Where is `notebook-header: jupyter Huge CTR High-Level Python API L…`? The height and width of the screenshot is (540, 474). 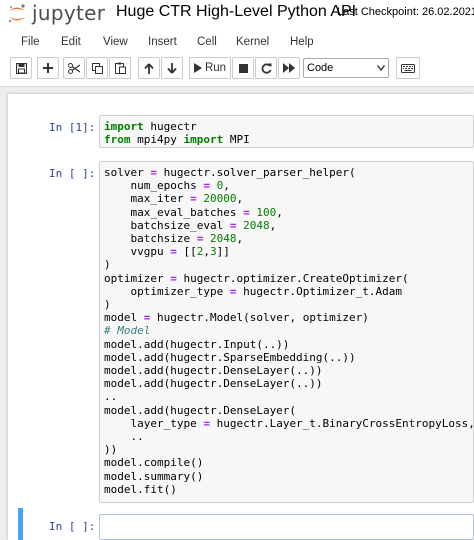
notebook-header: jupyter Huge CTR High-Level Python API L… is located at coordinates (237, 15).